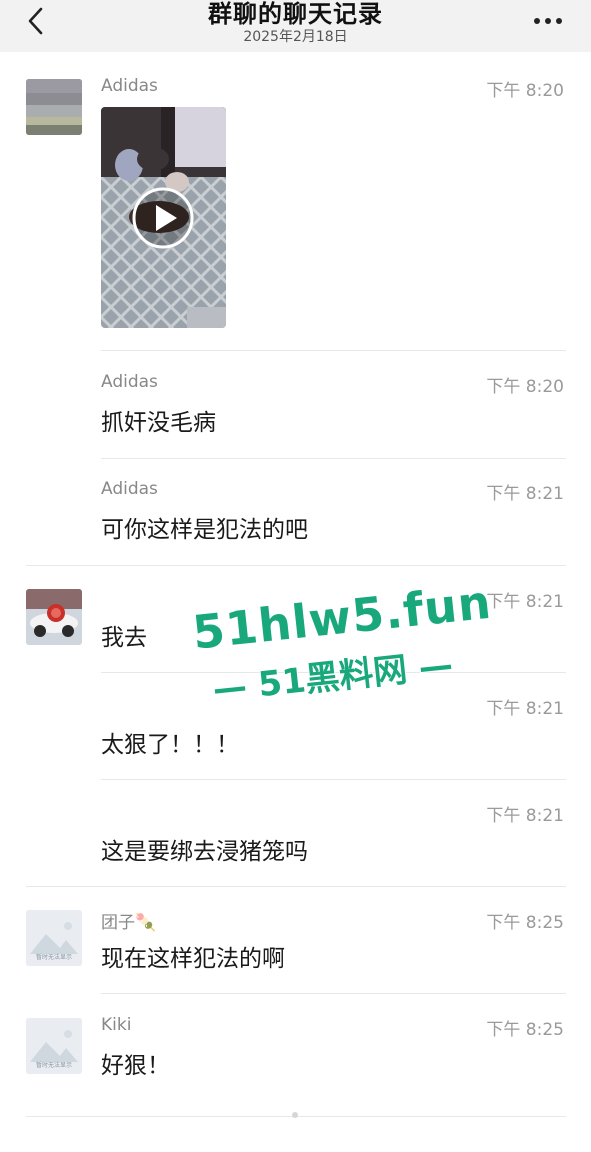 Image resolution: width=591 pixels, height=1152 pixels. I want to click on sender-name: 团子🍡, so click(129, 923).